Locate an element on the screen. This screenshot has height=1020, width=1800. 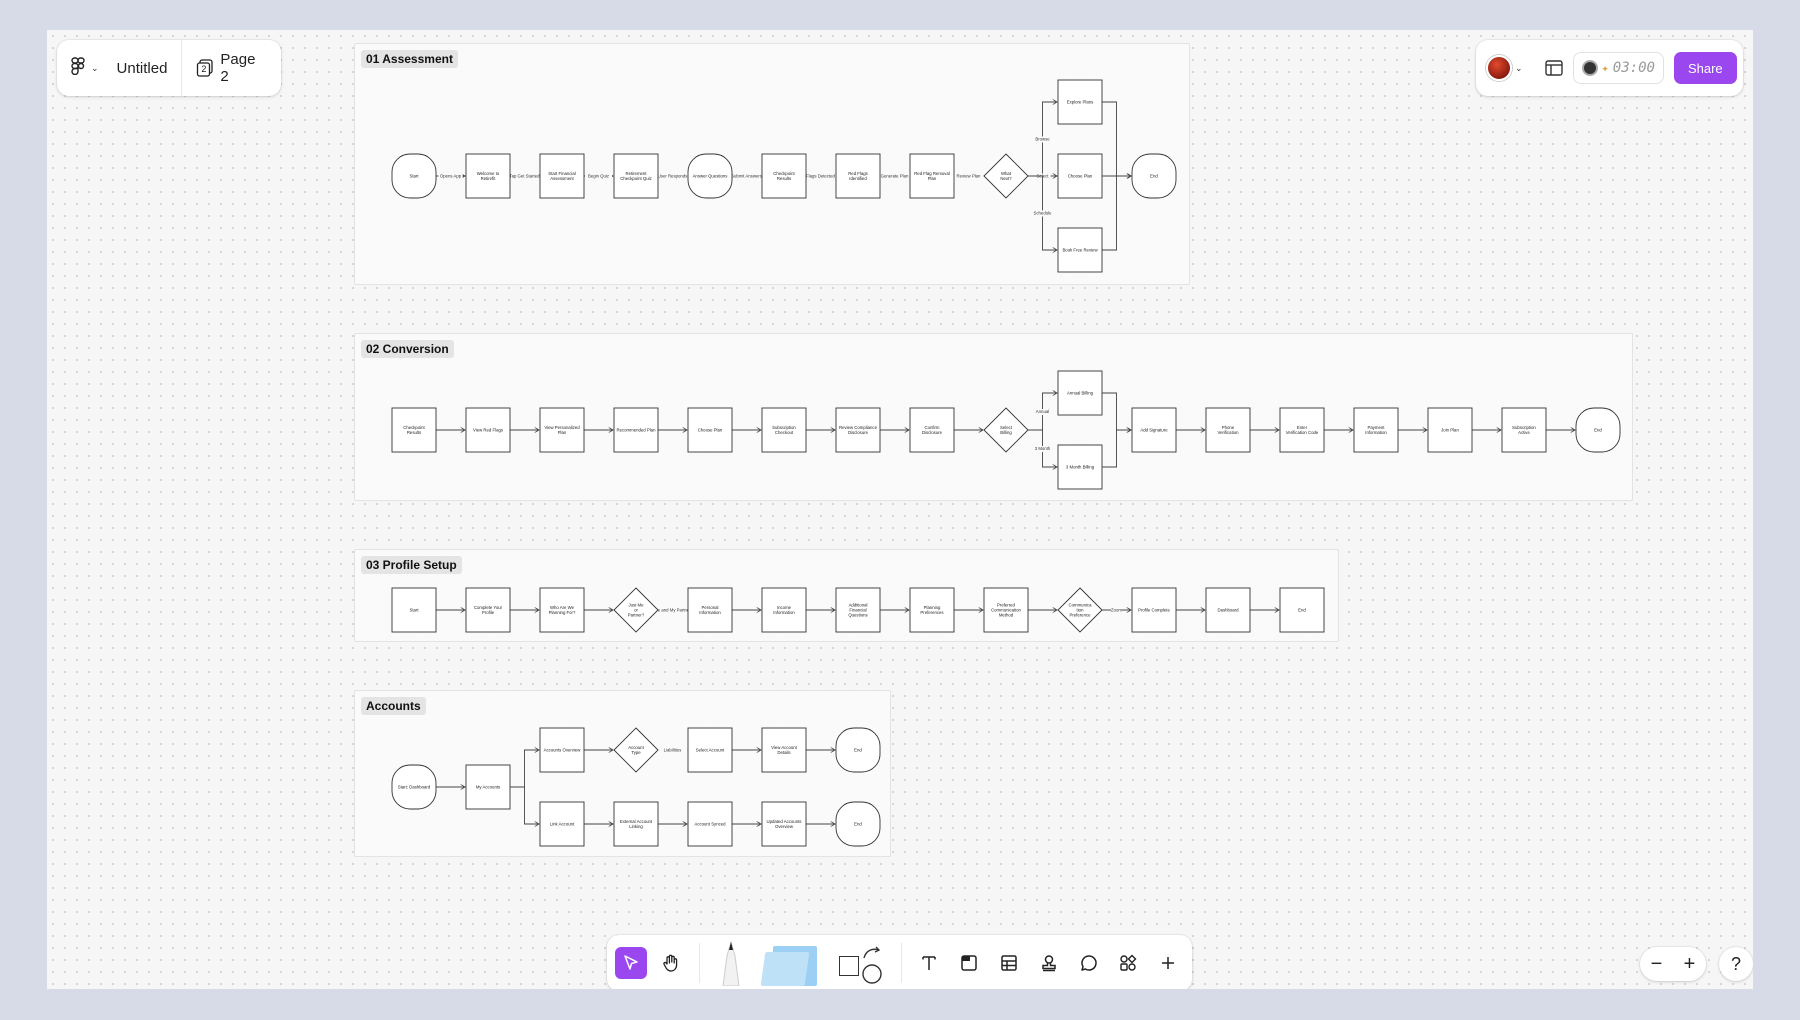
flow-node-view-red-flags: View Red Flags is located at coordinates (488, 430).